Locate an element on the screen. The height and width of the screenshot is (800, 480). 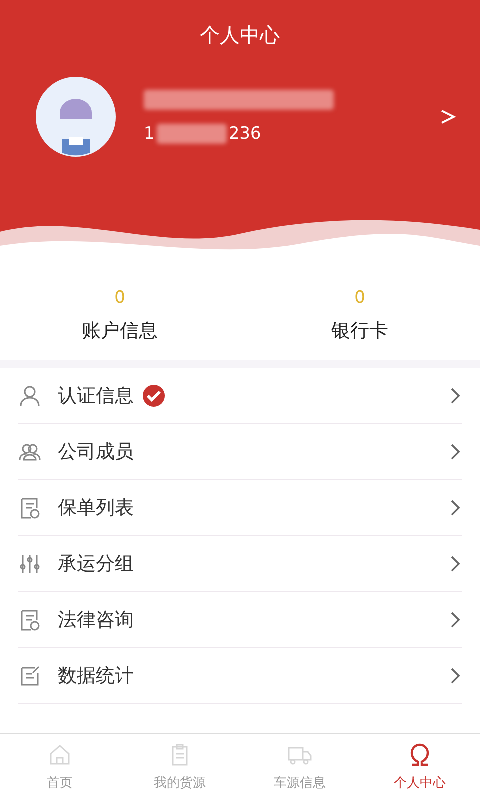
menu-row: 数据统计 is located at coordinates (240, 676).